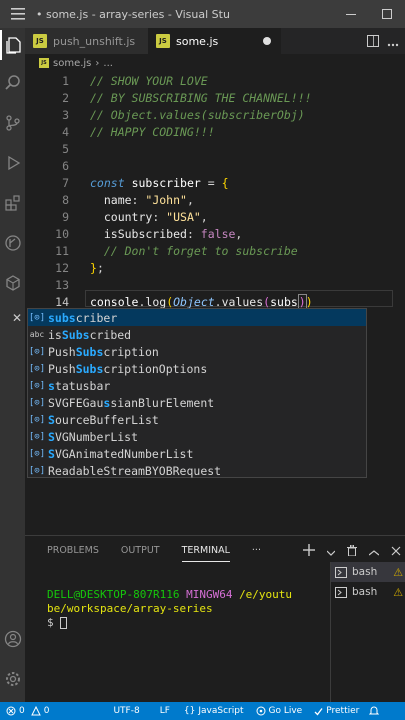 The height and width of the screenshot is (720, 405). I want to click on line-number: 8, so click(65, 200).